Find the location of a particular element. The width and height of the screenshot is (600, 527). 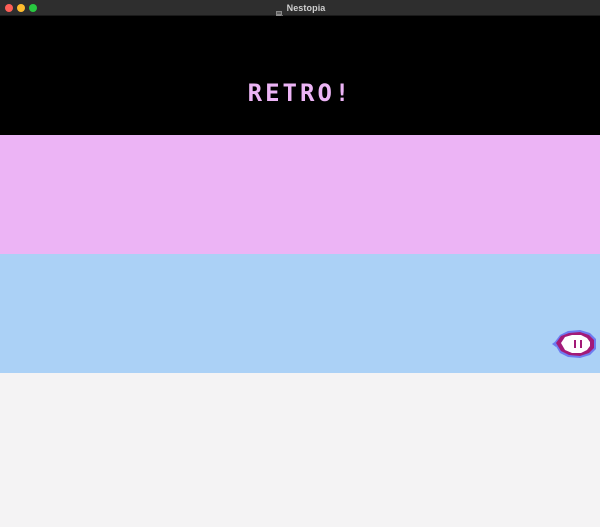

eye-creature-sprite is located at coordinates (574, 344).